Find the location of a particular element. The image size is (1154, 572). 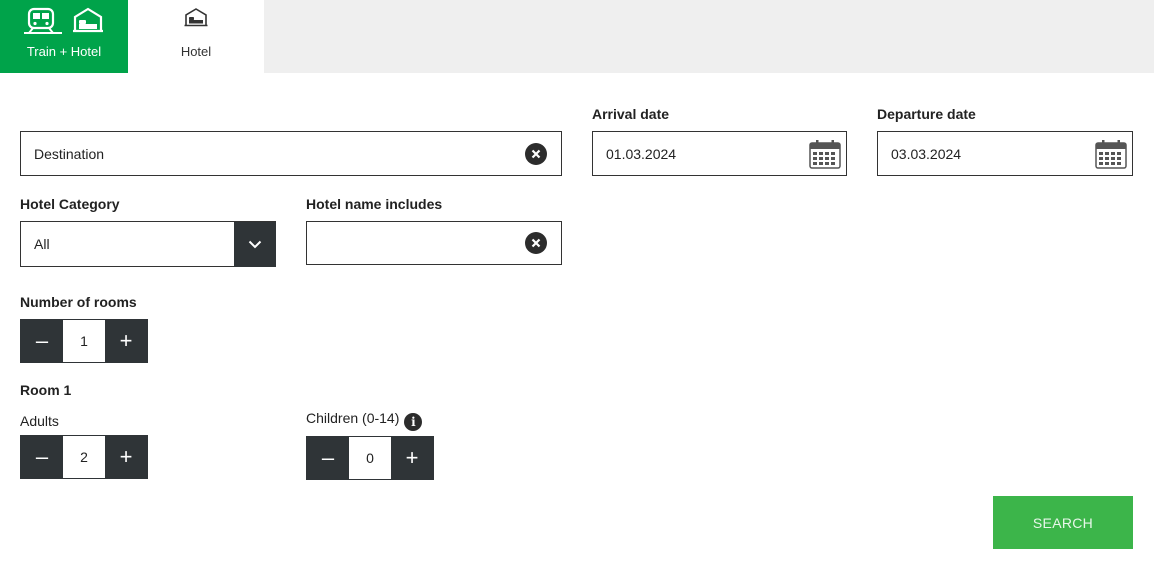

info-icon: i is located at coordinates (413, 422).